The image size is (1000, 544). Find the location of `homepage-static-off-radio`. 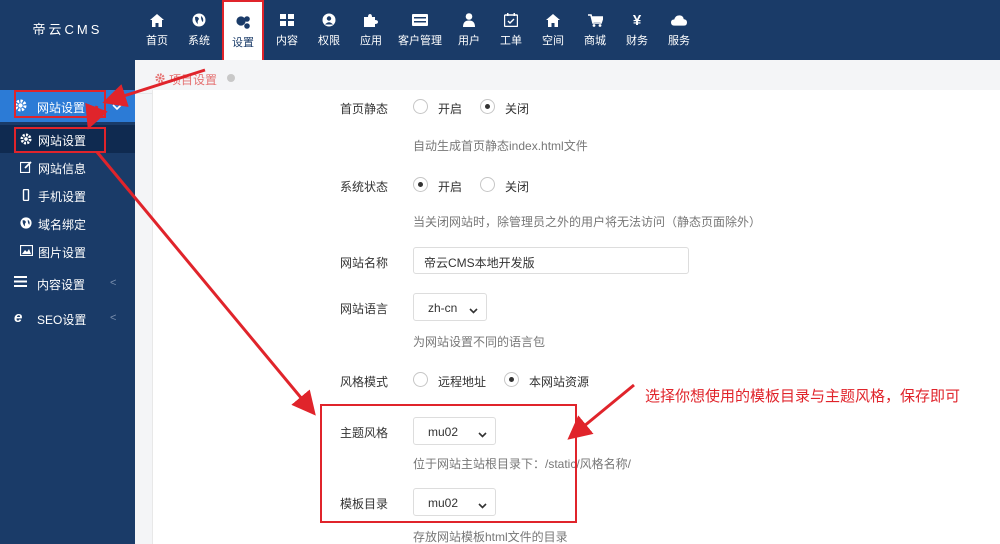

homepage-static-off-radio is located at coordinates (487, 106).